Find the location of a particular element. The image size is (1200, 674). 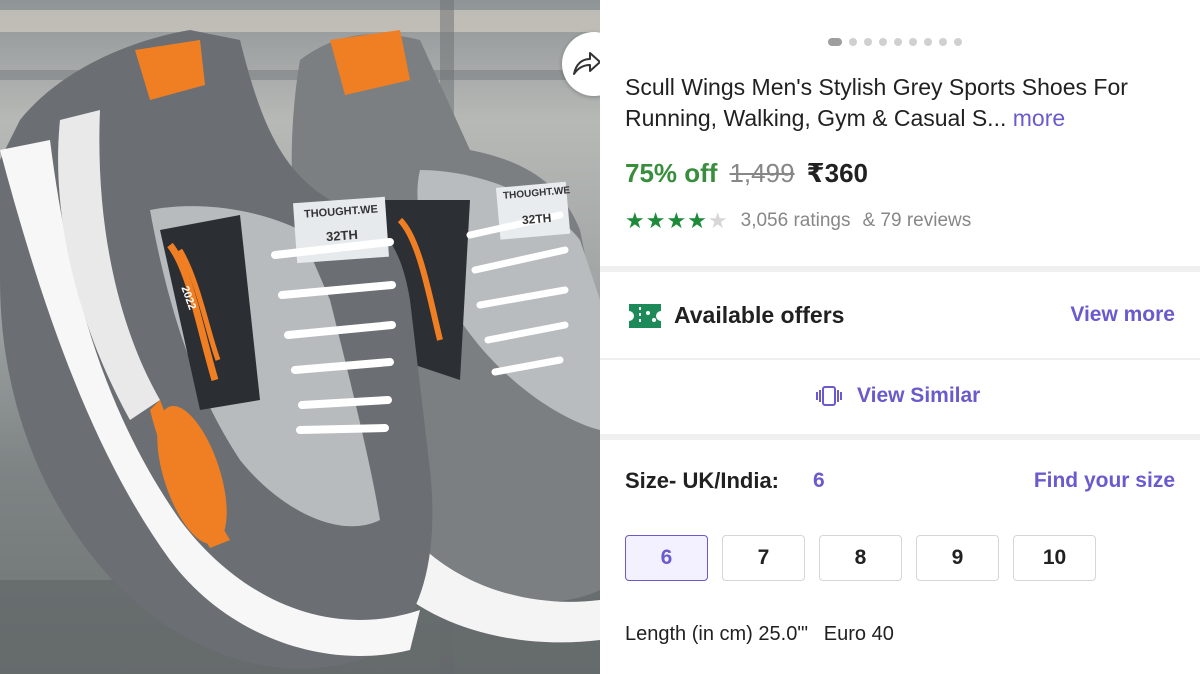

star-rating: ★★★★★ is located at coordinates (677, 220).